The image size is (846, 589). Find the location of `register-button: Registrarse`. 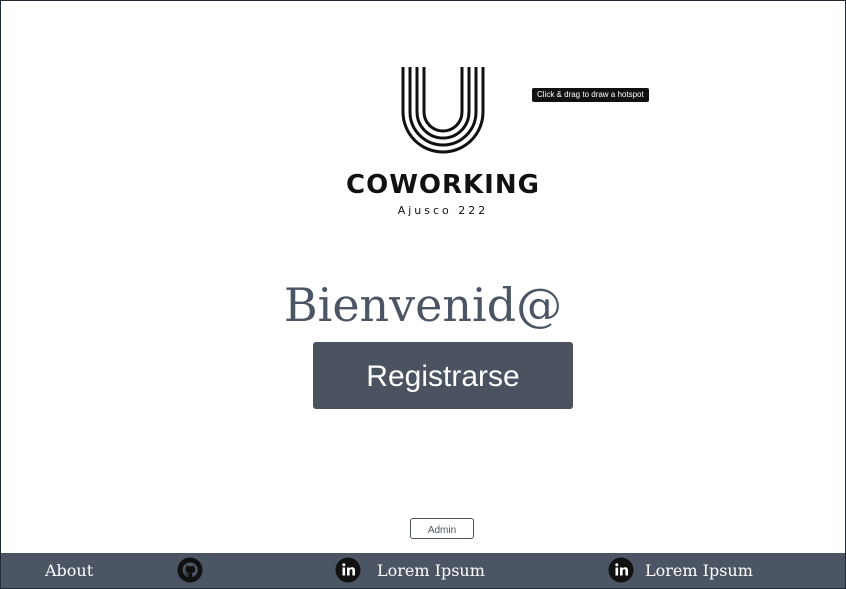

register-button: Registrarse is located at coordinates (443, 375).